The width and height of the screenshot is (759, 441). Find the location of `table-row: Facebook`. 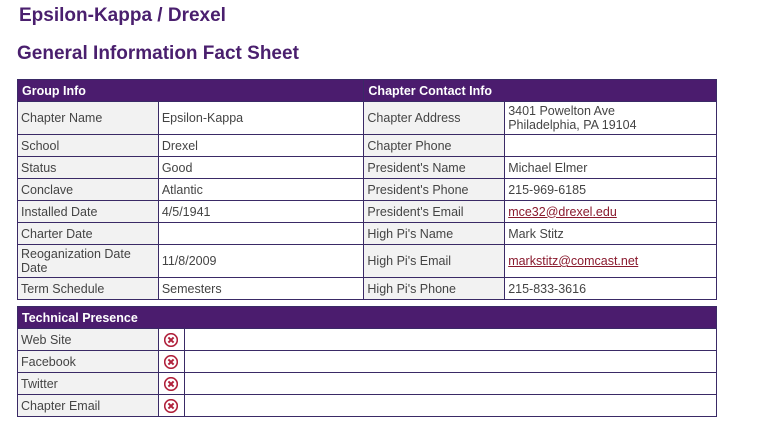

table-row: Facebook is located at coordinates (367, 361).